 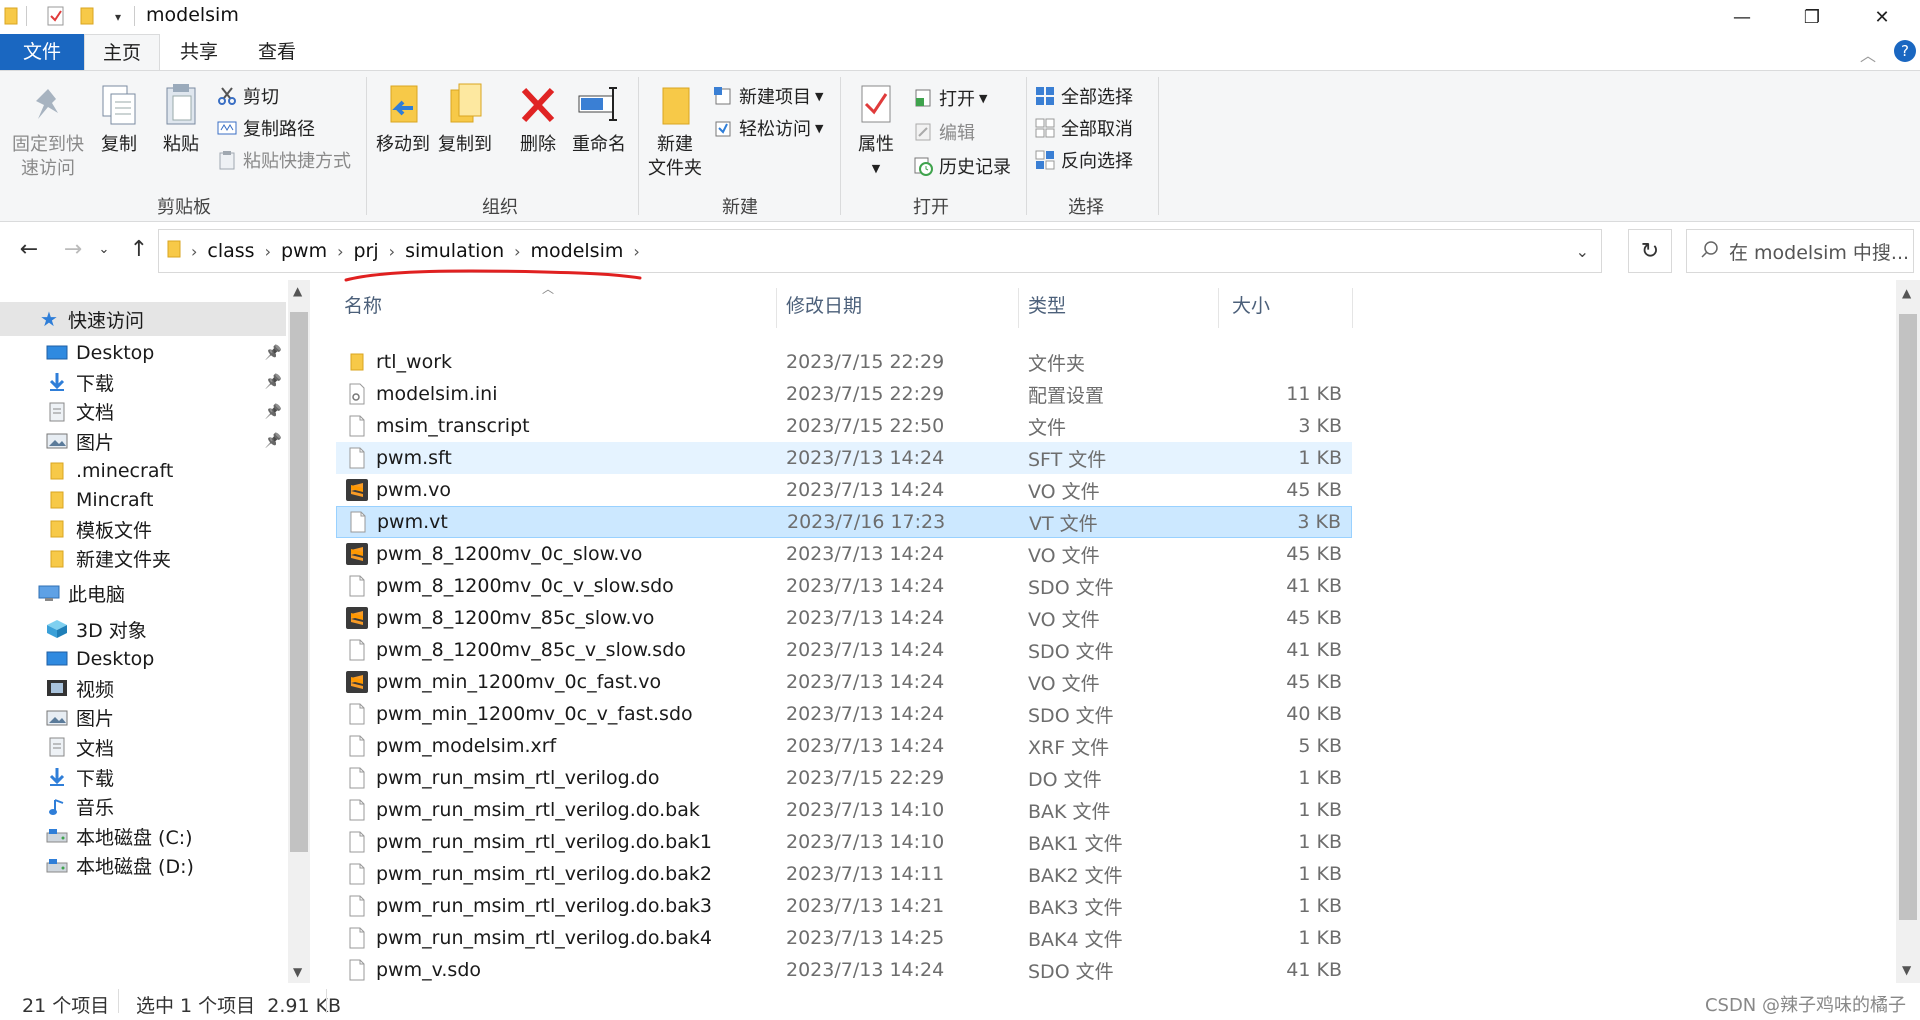 What do you see at coordinates (143, 593) in the screenshot?
I see `nav-this-pc: 此电脑` at bounding box center [143, 593].